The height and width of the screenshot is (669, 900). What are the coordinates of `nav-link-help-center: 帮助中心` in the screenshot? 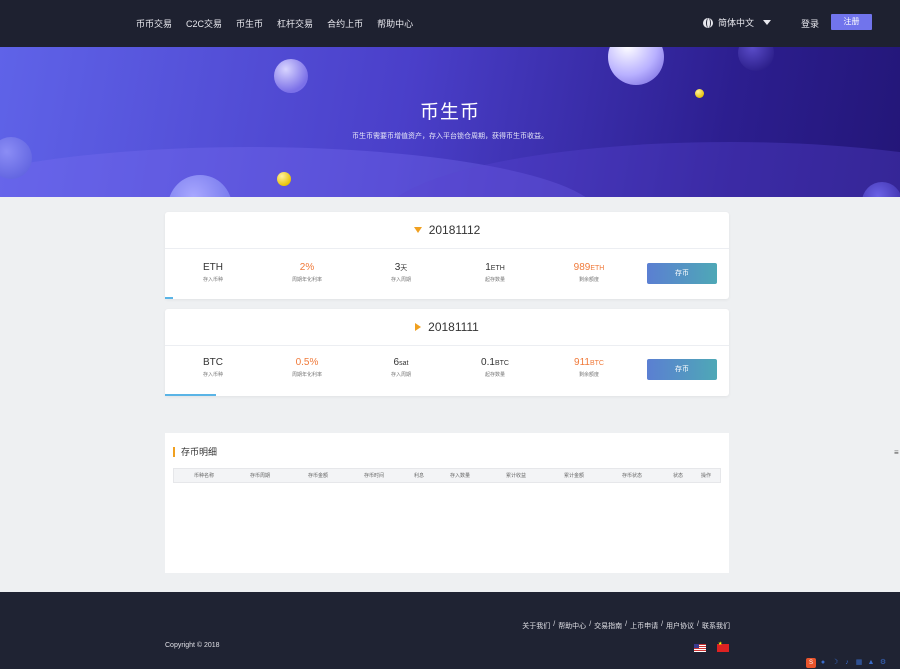 It's located at (395, 23).